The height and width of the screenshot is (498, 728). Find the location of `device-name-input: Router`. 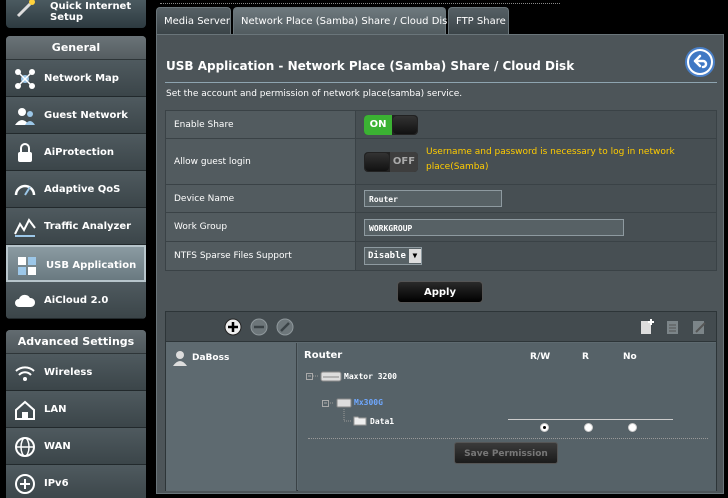

device-name-input: Router is located at coordinates (433, 198).